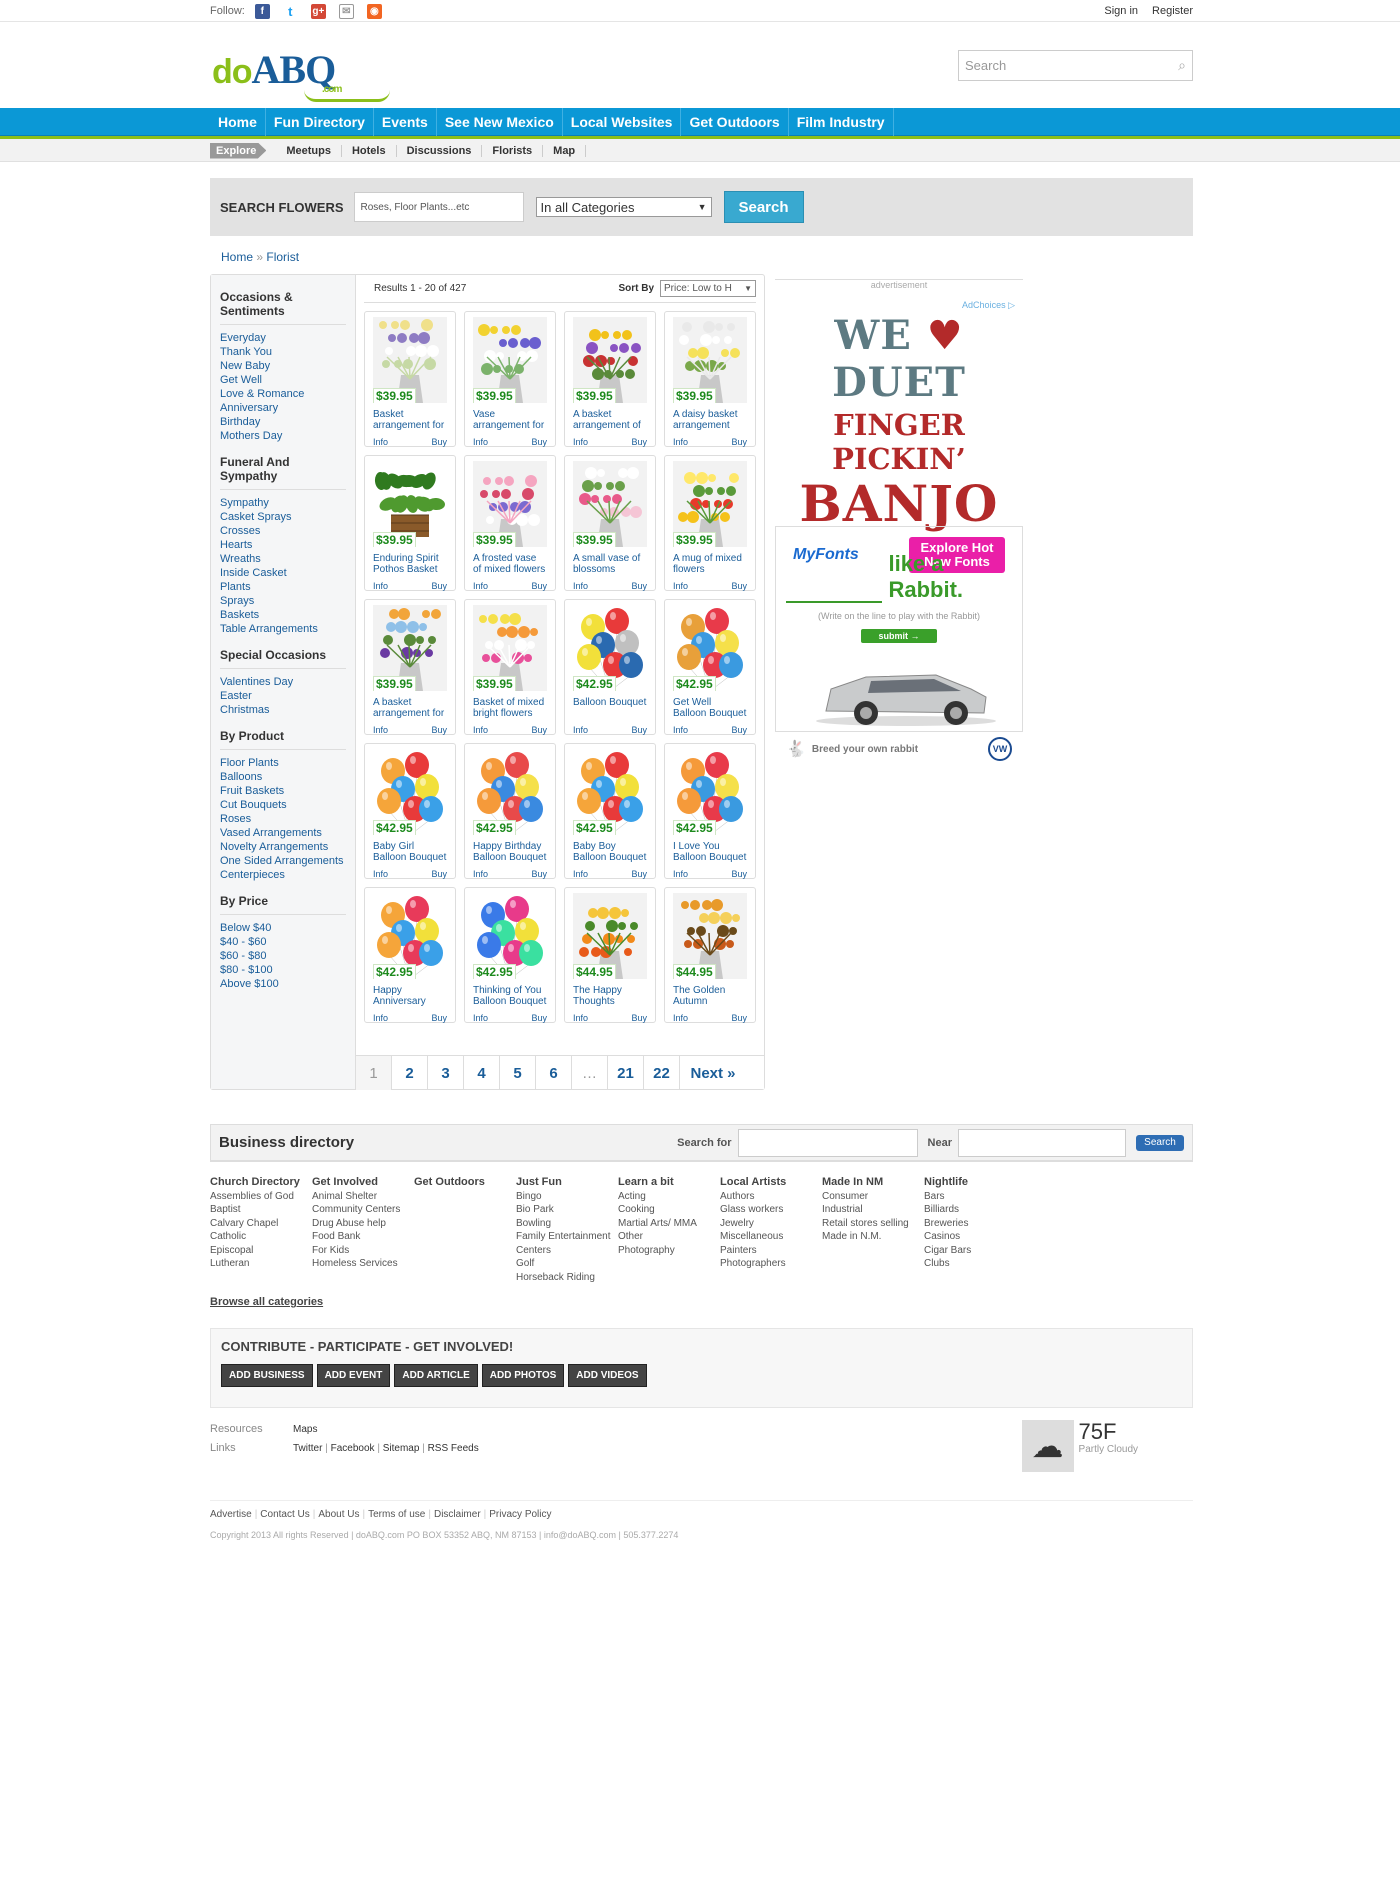  What do you see at coordinates (283, 984) in the screenshot?
I see `category-link: Above $100` at bounding box center [283, 984].